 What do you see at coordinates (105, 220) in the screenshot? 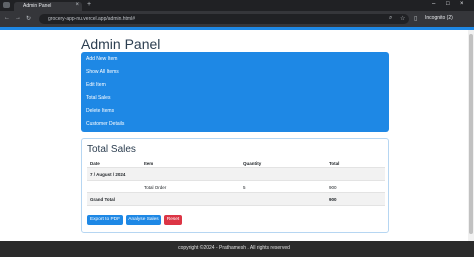
I see `export-pdf-button: Export to PDF` at bounding box center [105, 220].